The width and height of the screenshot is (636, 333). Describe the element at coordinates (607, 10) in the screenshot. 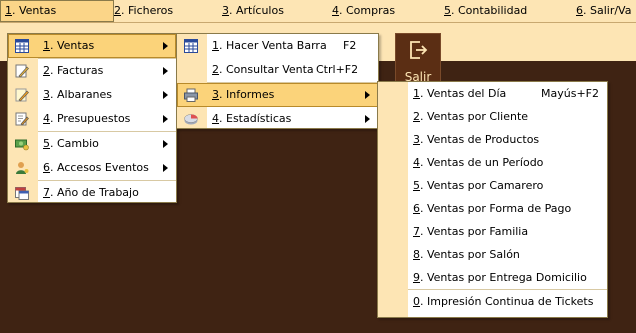

I see `menubar-item-salir-label: . Salir/Va` at that location.